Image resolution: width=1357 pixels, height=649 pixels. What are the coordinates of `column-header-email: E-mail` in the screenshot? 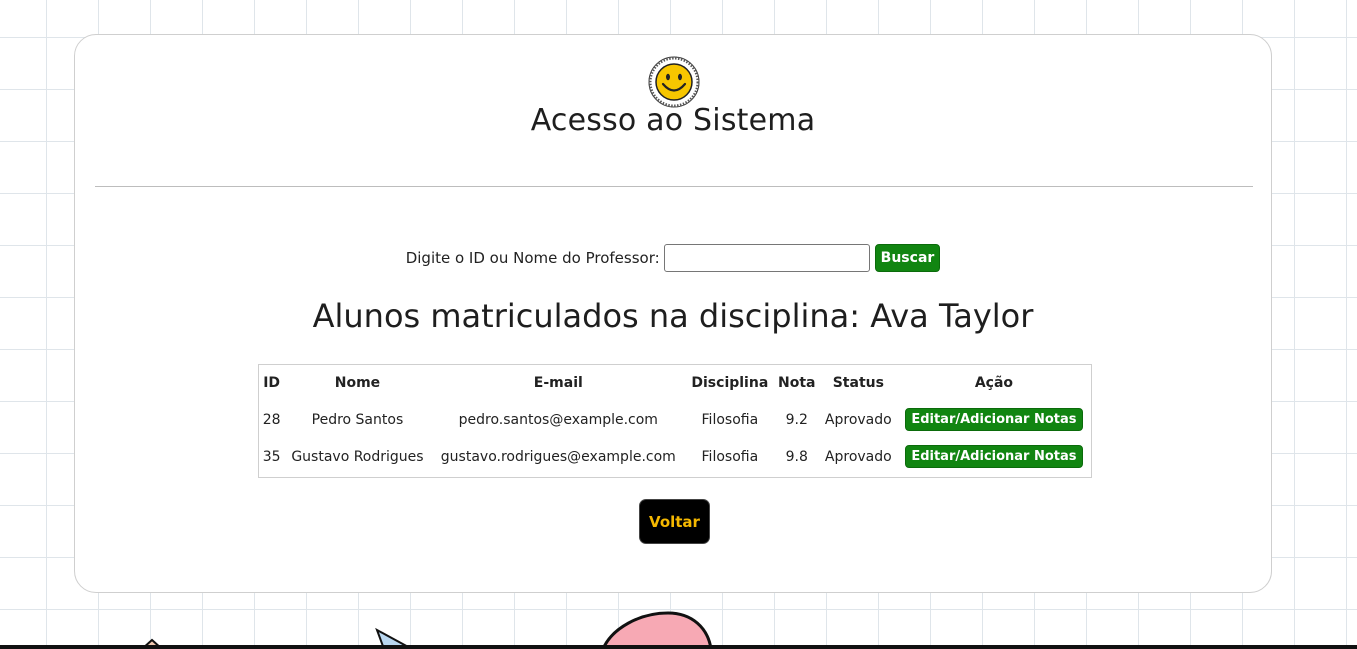 It's located at (558, 383).